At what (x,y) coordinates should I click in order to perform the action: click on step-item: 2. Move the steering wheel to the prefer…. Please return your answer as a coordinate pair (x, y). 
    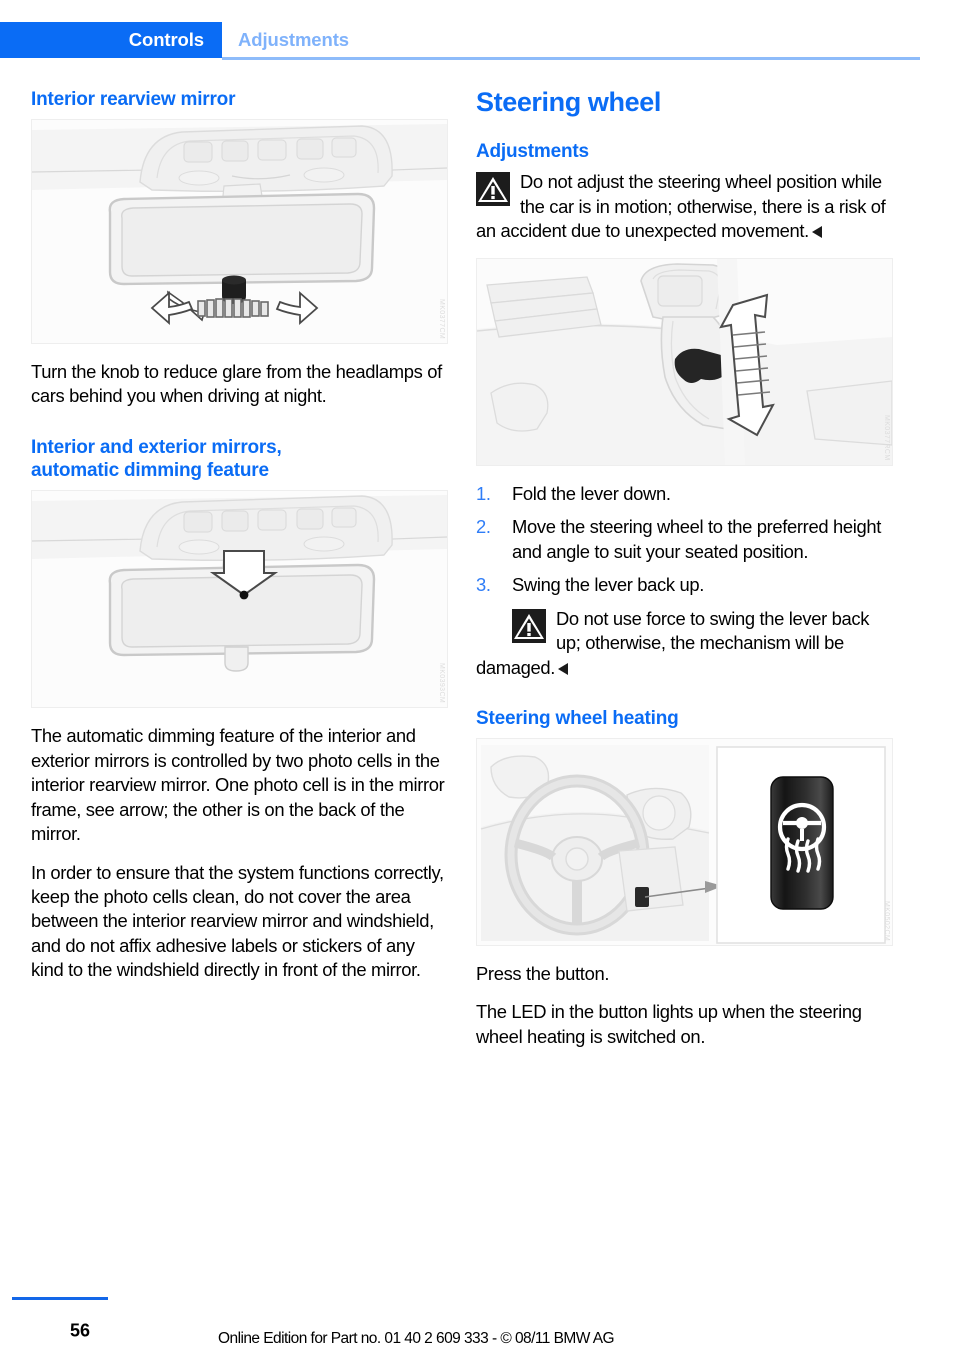
    Looking at the image, I should click on (684, 539).